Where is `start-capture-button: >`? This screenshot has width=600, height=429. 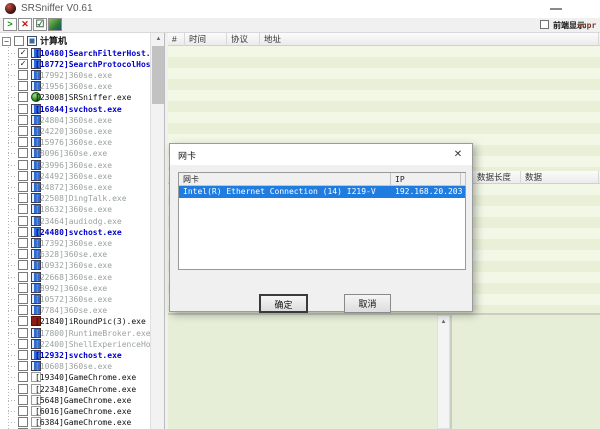 start-capture-button: > is located at coordinates (10, 24).